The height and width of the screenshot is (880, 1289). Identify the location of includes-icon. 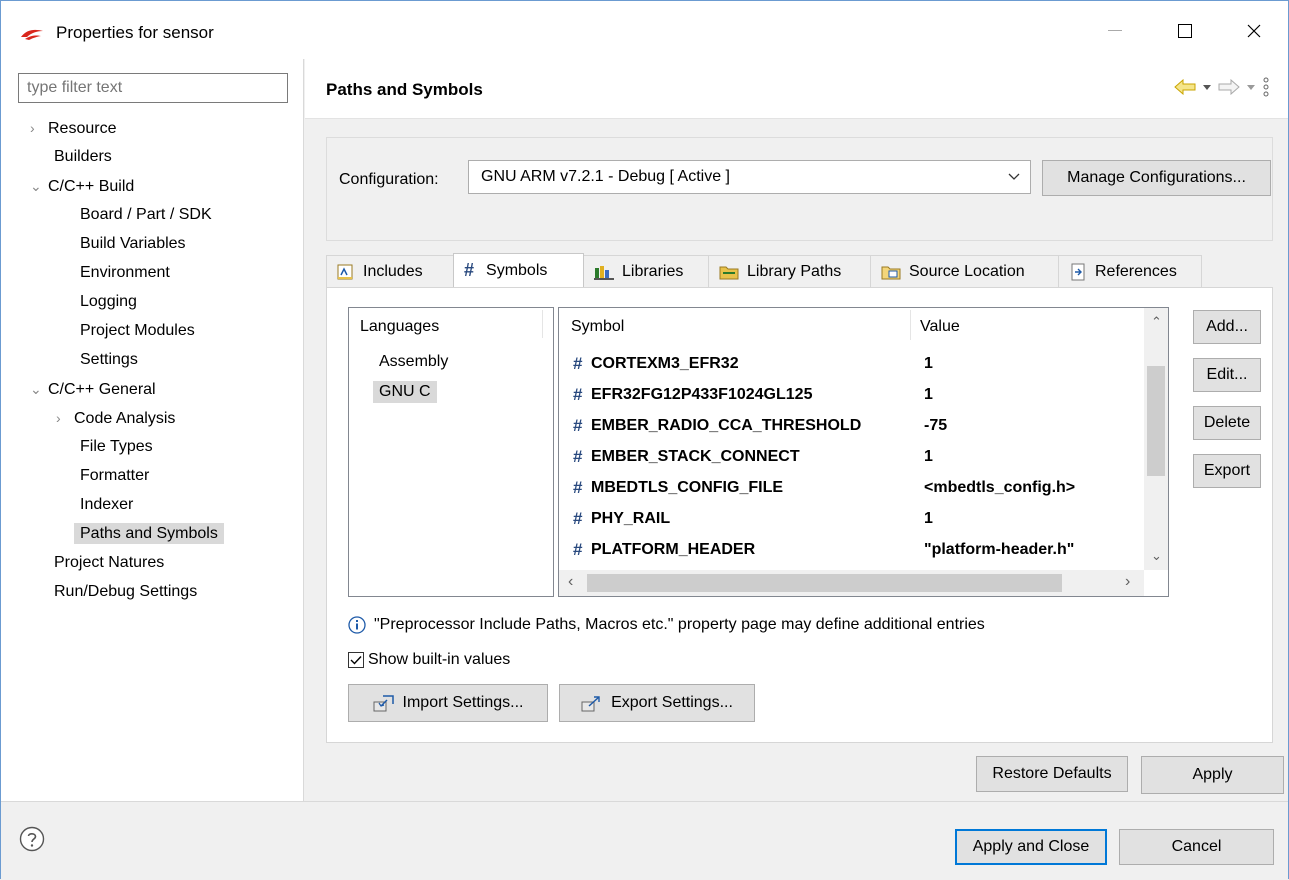
(345, 271).